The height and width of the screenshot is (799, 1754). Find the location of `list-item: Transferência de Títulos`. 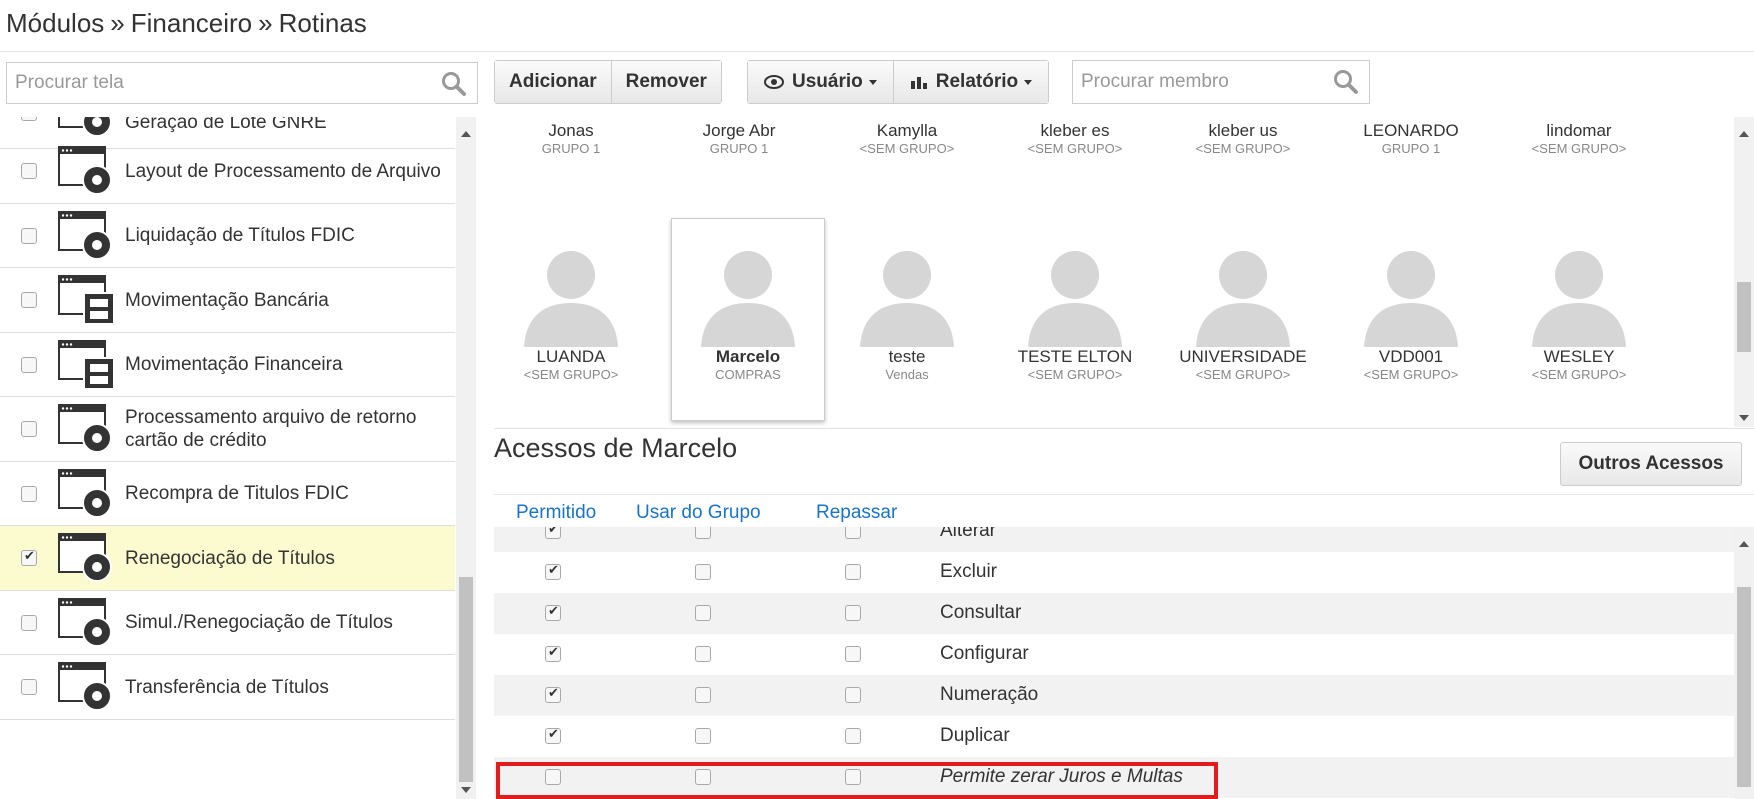

list-item: Transferência de Títulos is located at coordinates (227, 687).